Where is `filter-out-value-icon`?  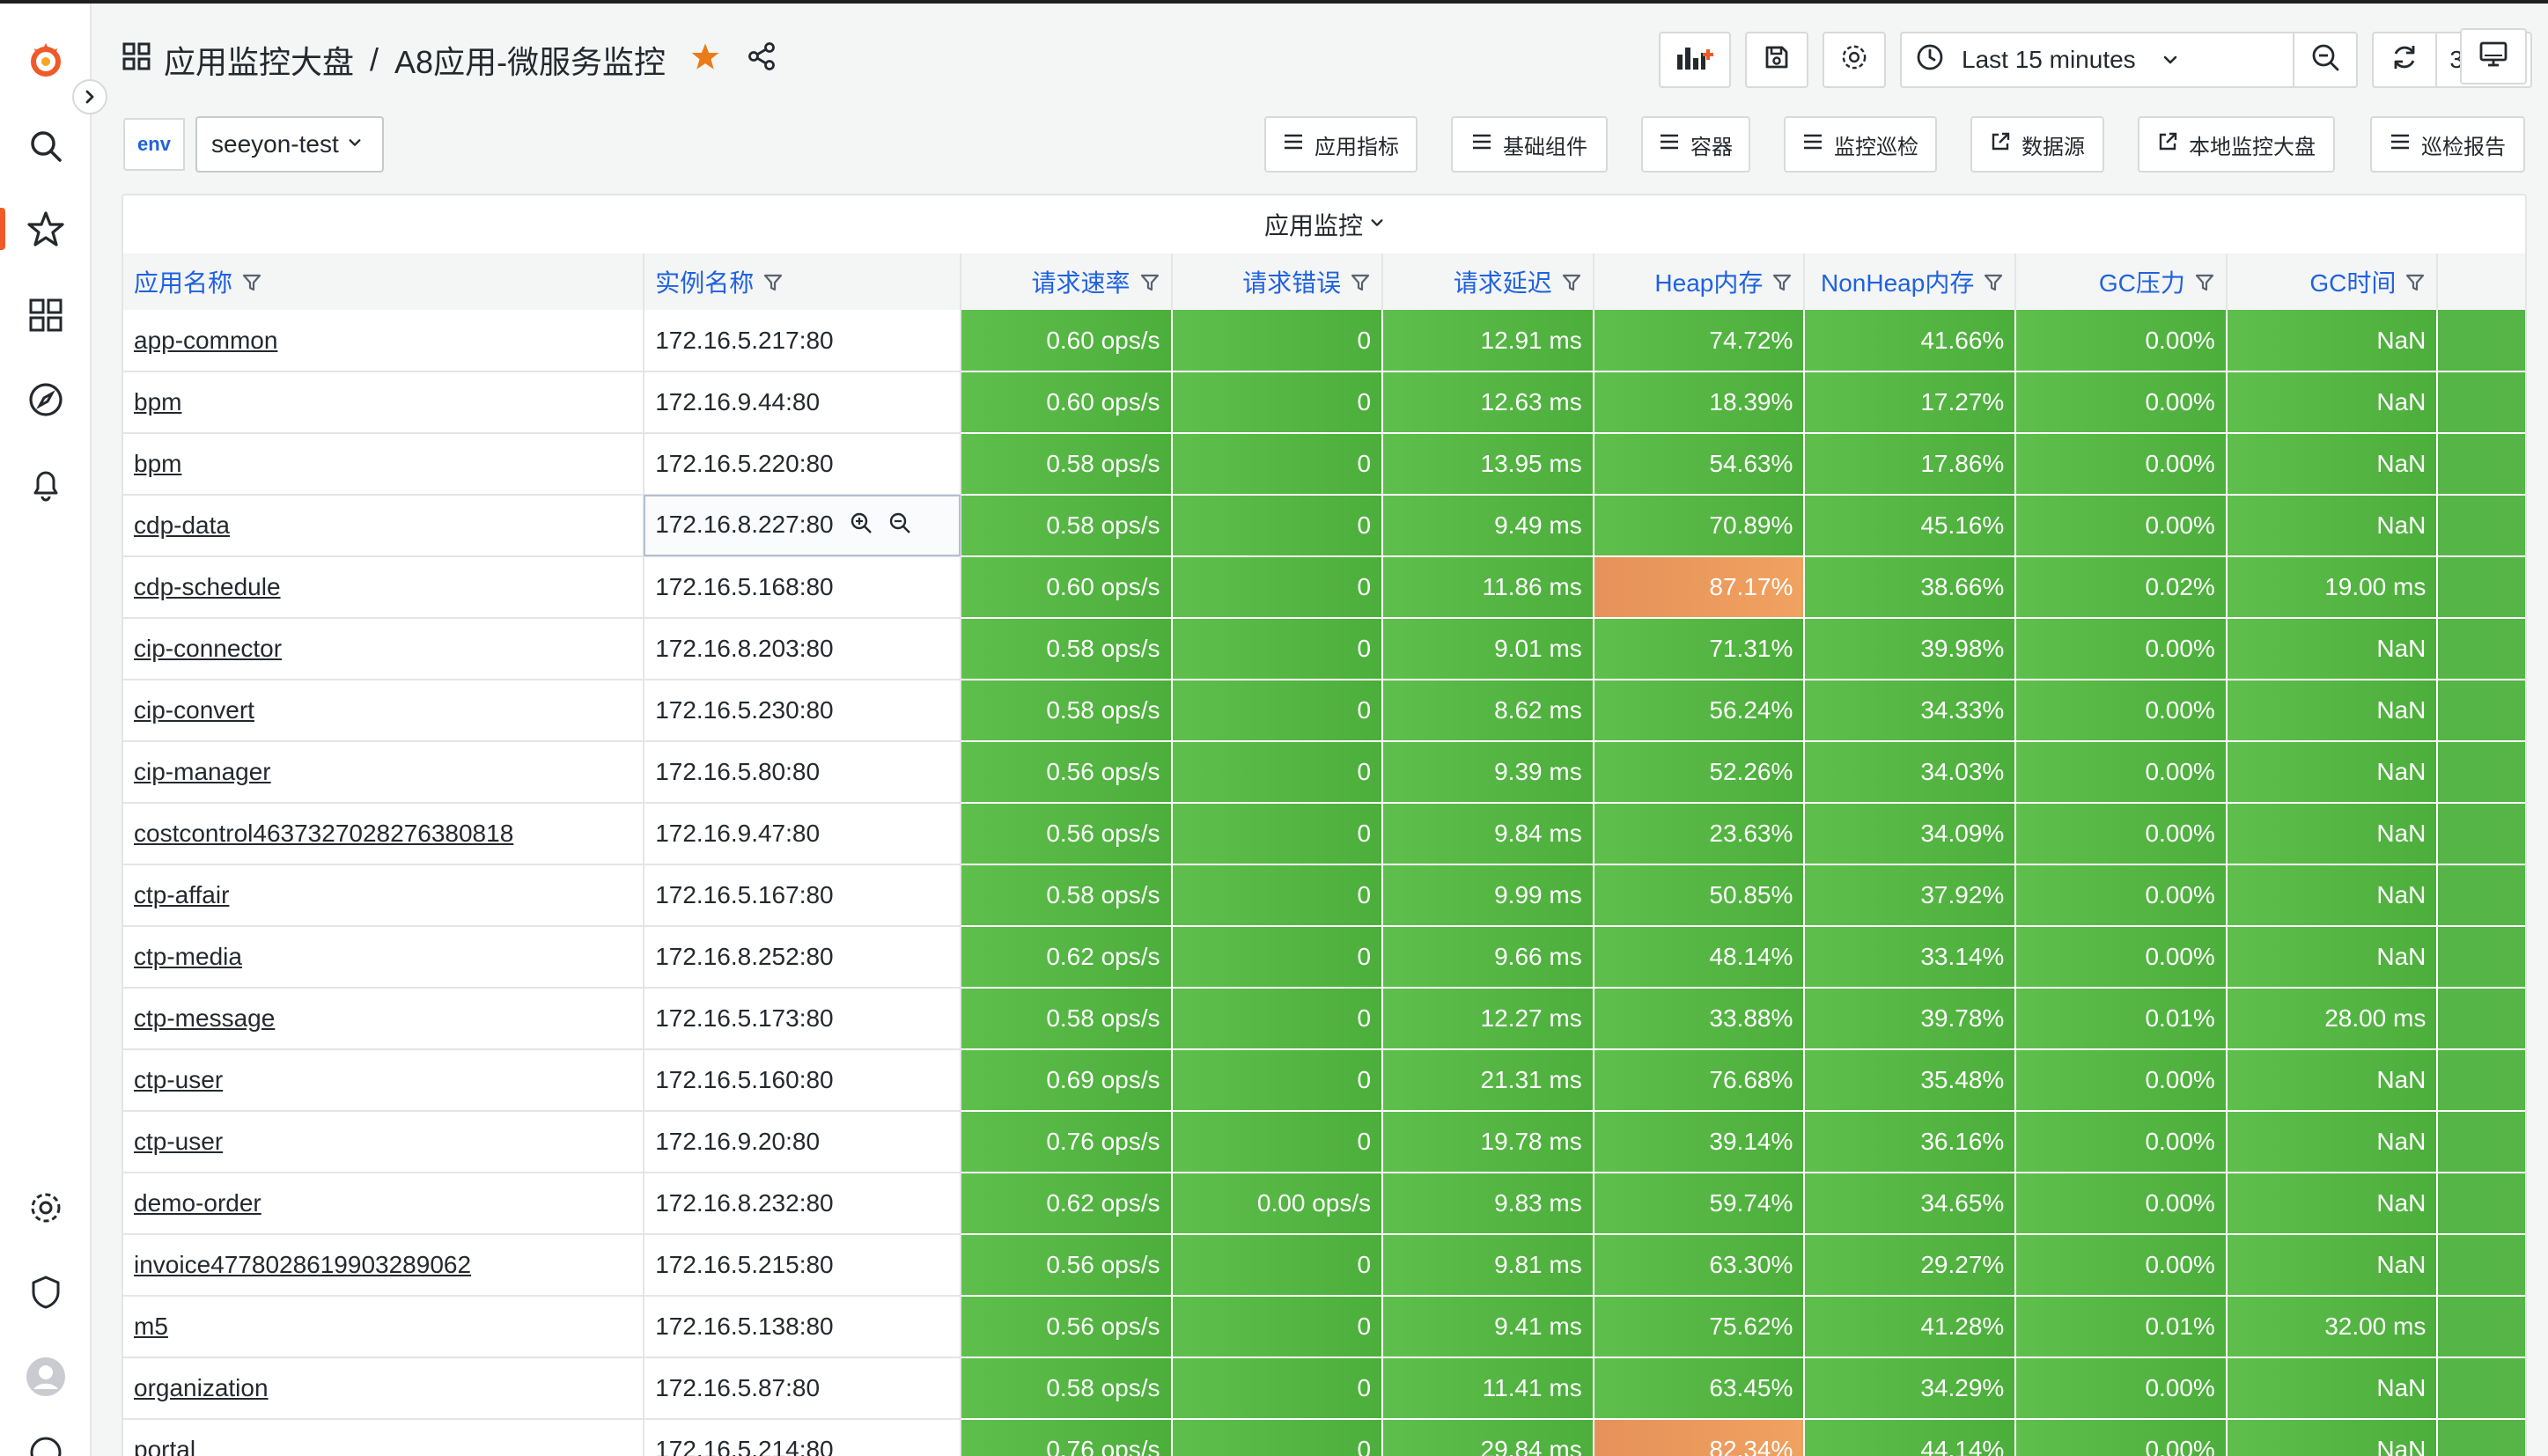
filter-out-value-icon is located at coordinates (899, 525).